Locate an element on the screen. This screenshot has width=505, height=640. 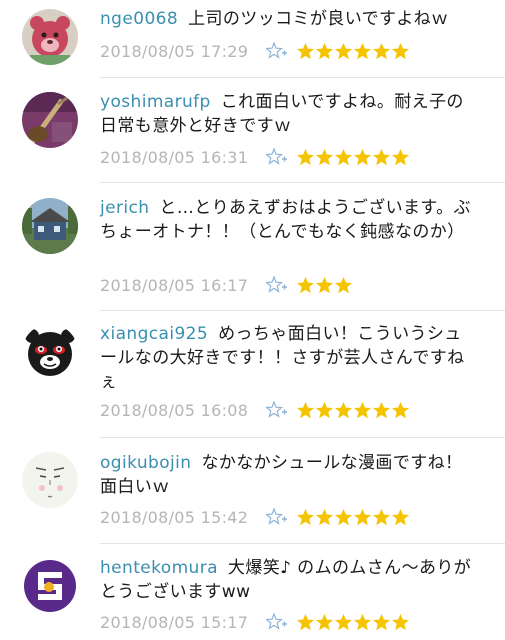
black-bear-avatar-icon is located at coordinates (50, 352).